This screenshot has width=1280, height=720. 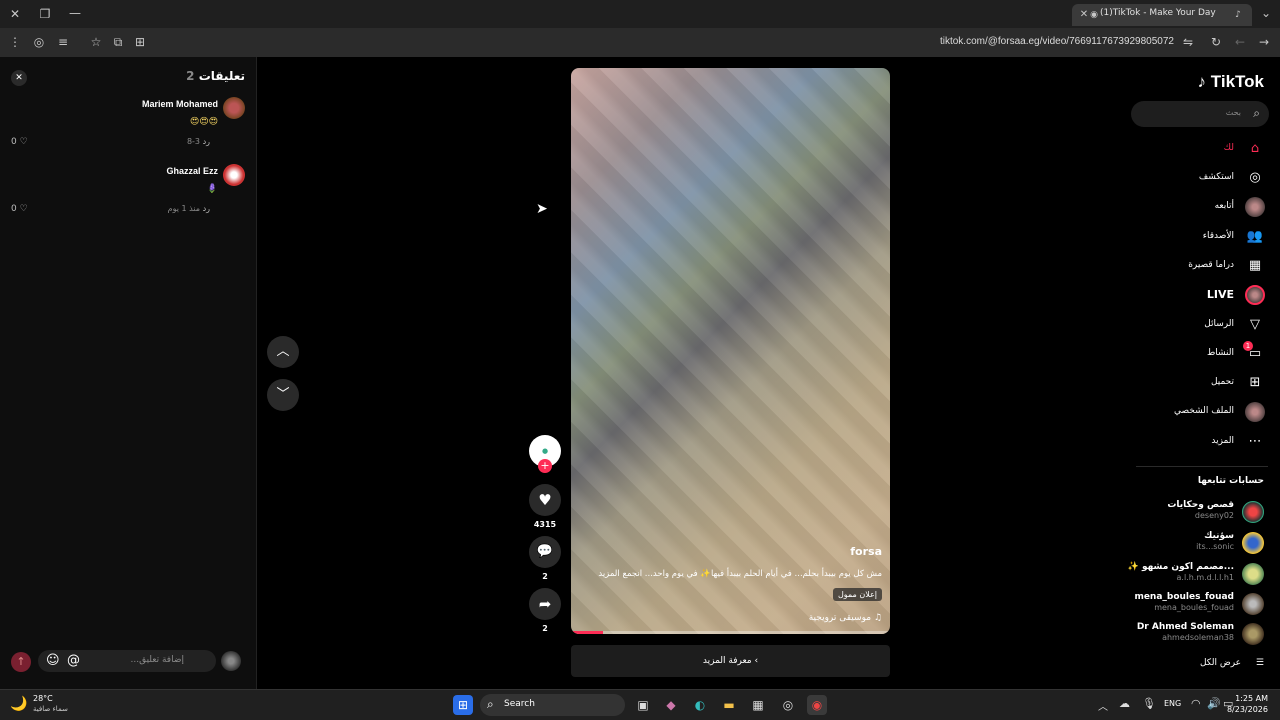 What do you see at coordinates (1200, 505) in the screenshot?
I see `following-account-name: قصص وحكايات` at bounding box center [1200, 505].